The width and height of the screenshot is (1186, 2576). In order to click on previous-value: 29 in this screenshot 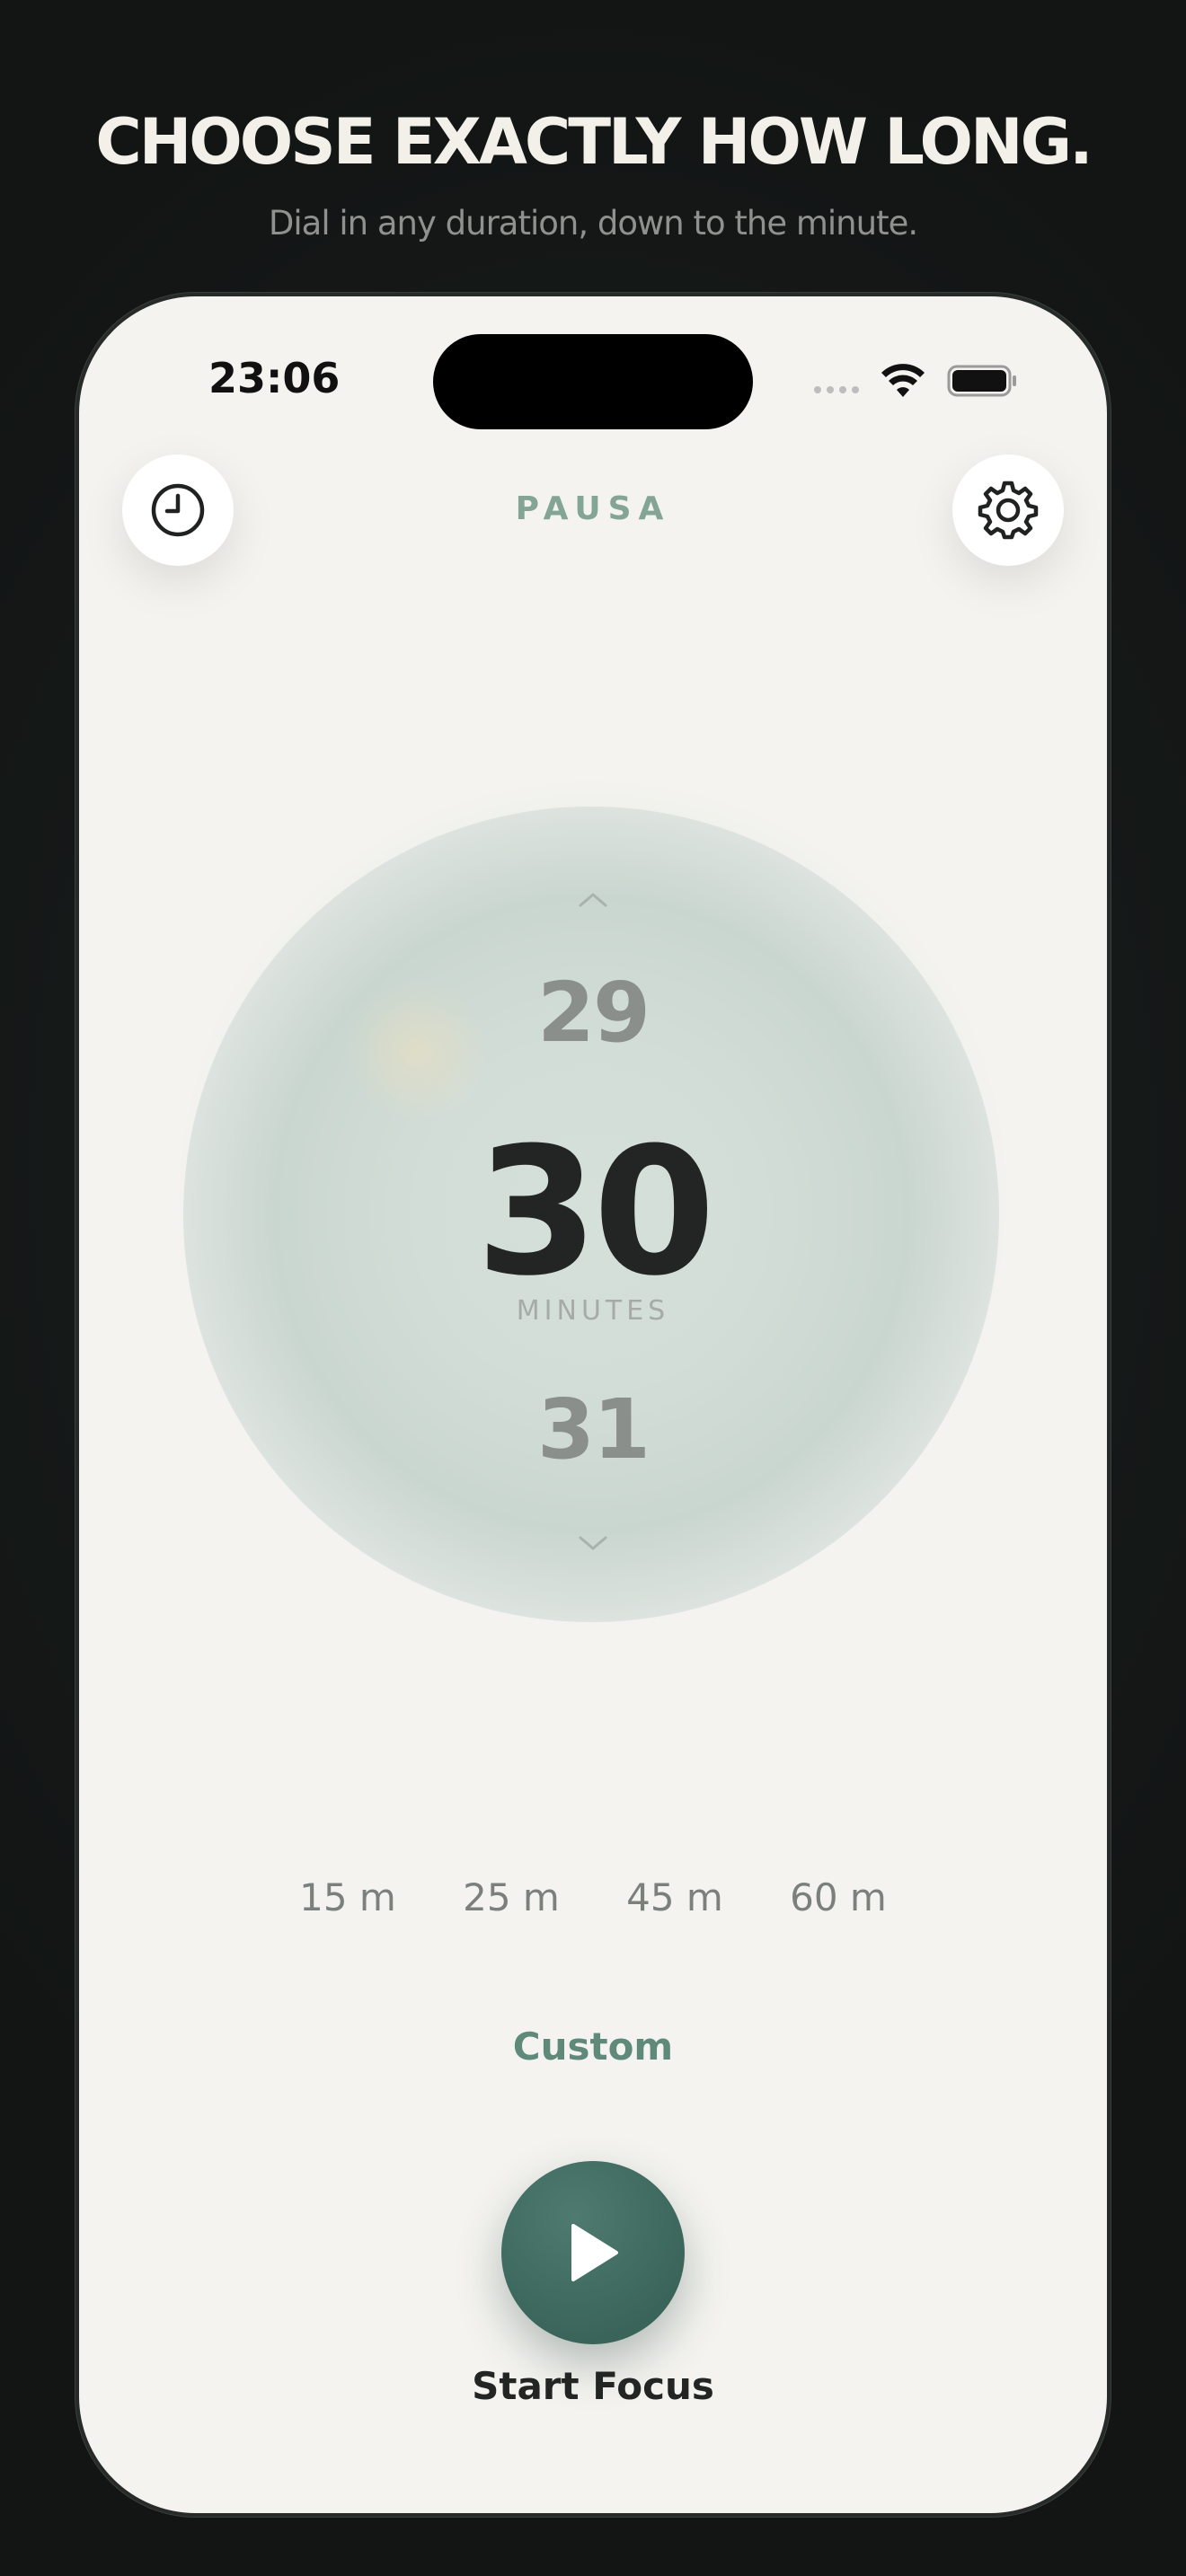, I will do `click(593, 1013)`.